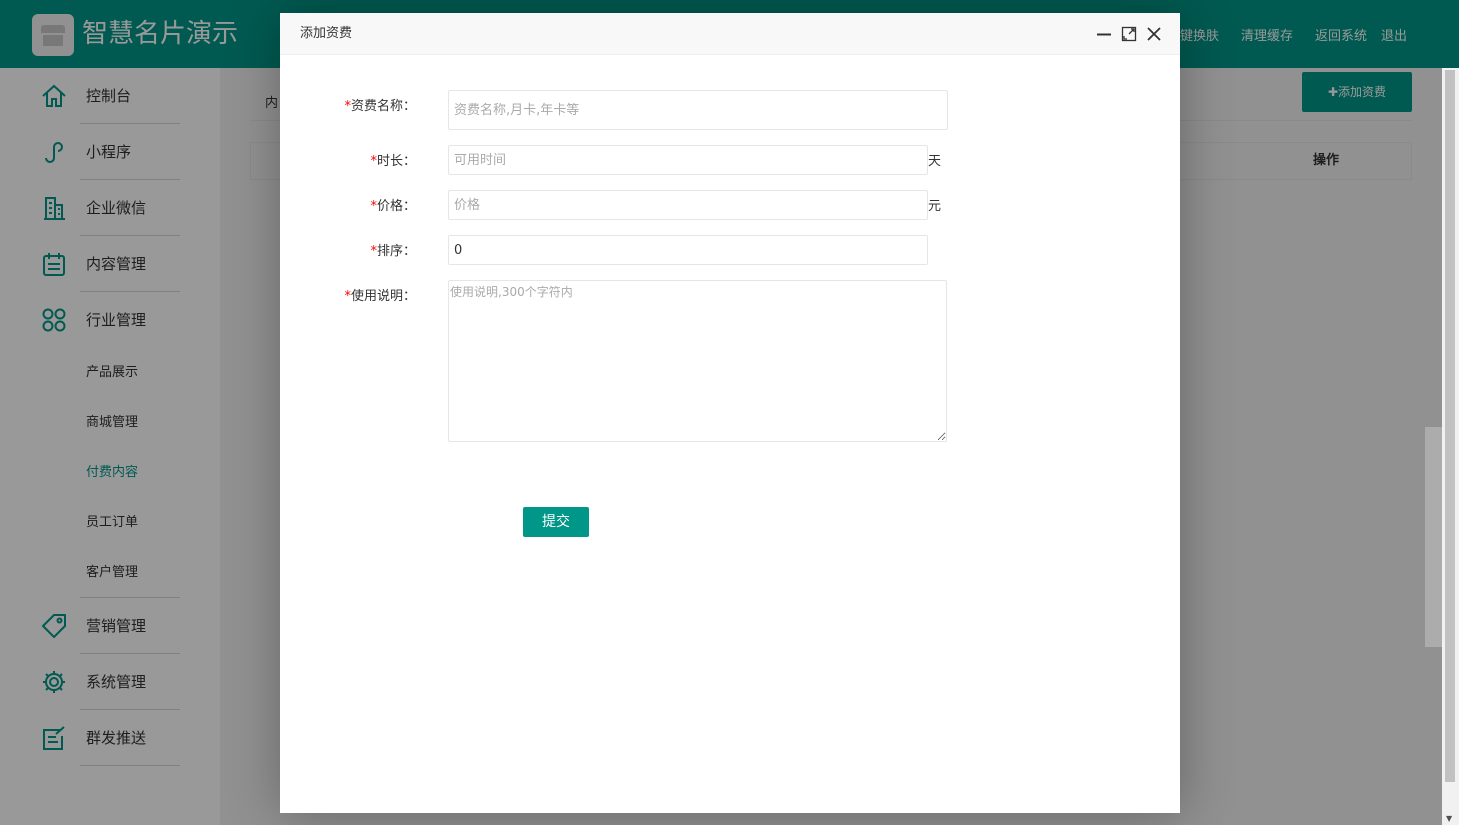 Image resolution: width=1459 pixels, height=825 pixels. What do you see at coordinates (556, 522) in the screenshot?
I see `submit-button: 提交` at bounding box center [556, 522].